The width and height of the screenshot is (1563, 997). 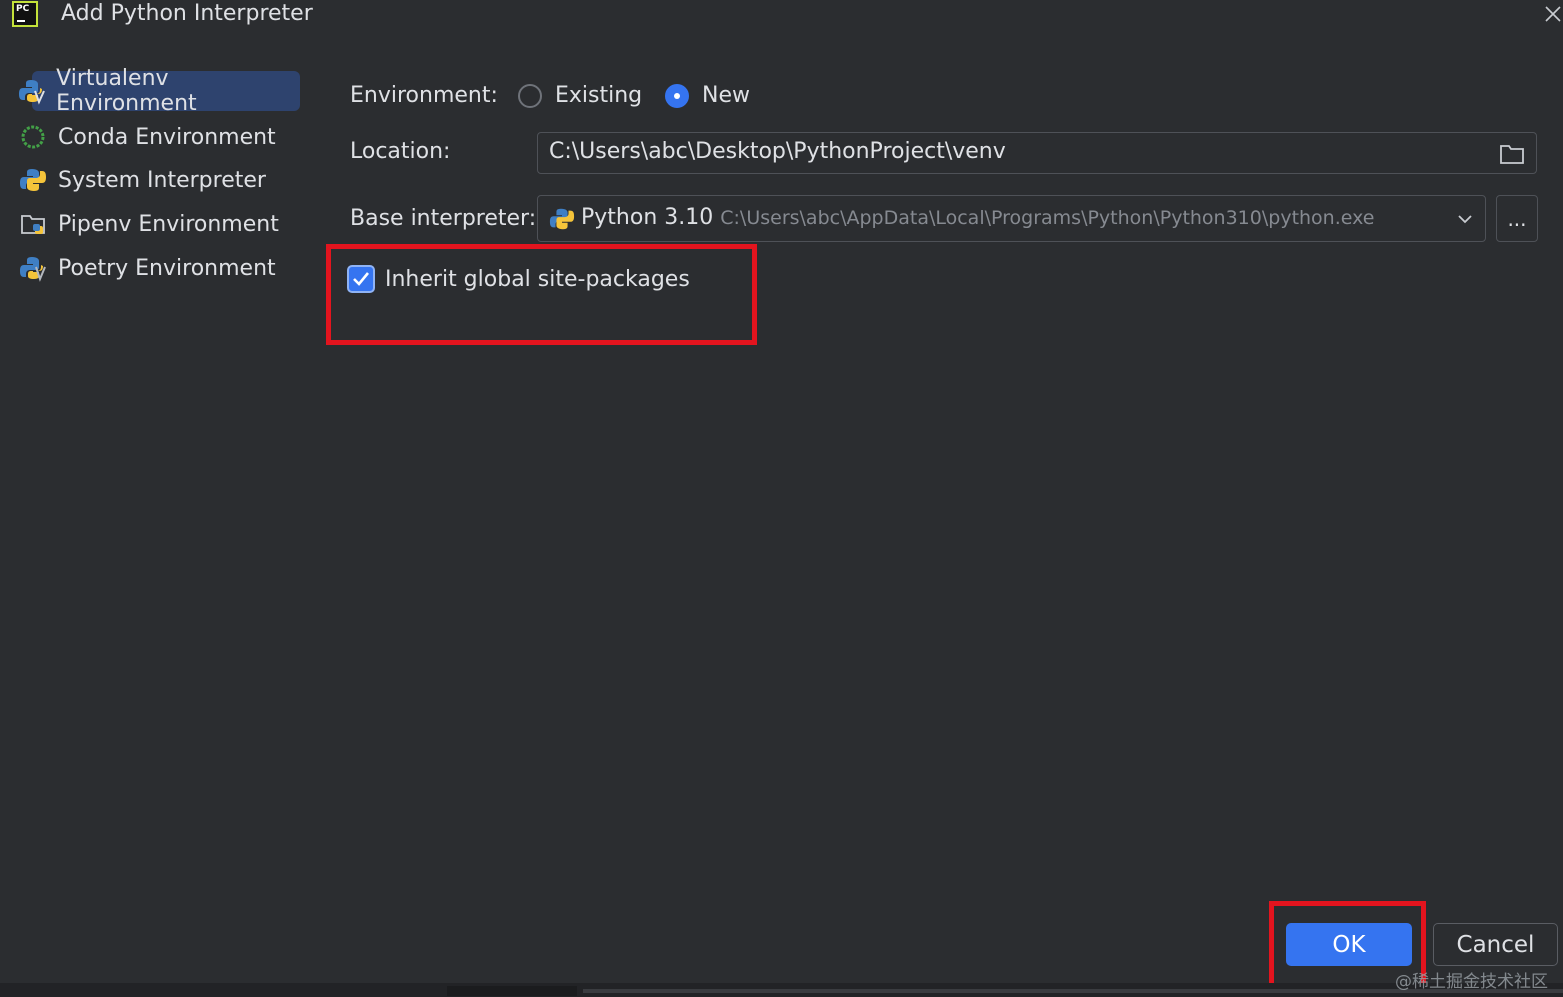 What do you see at coordinates (530, 96) in the screenshot?
I see `existing-radio` at bounding box center [530, 96].